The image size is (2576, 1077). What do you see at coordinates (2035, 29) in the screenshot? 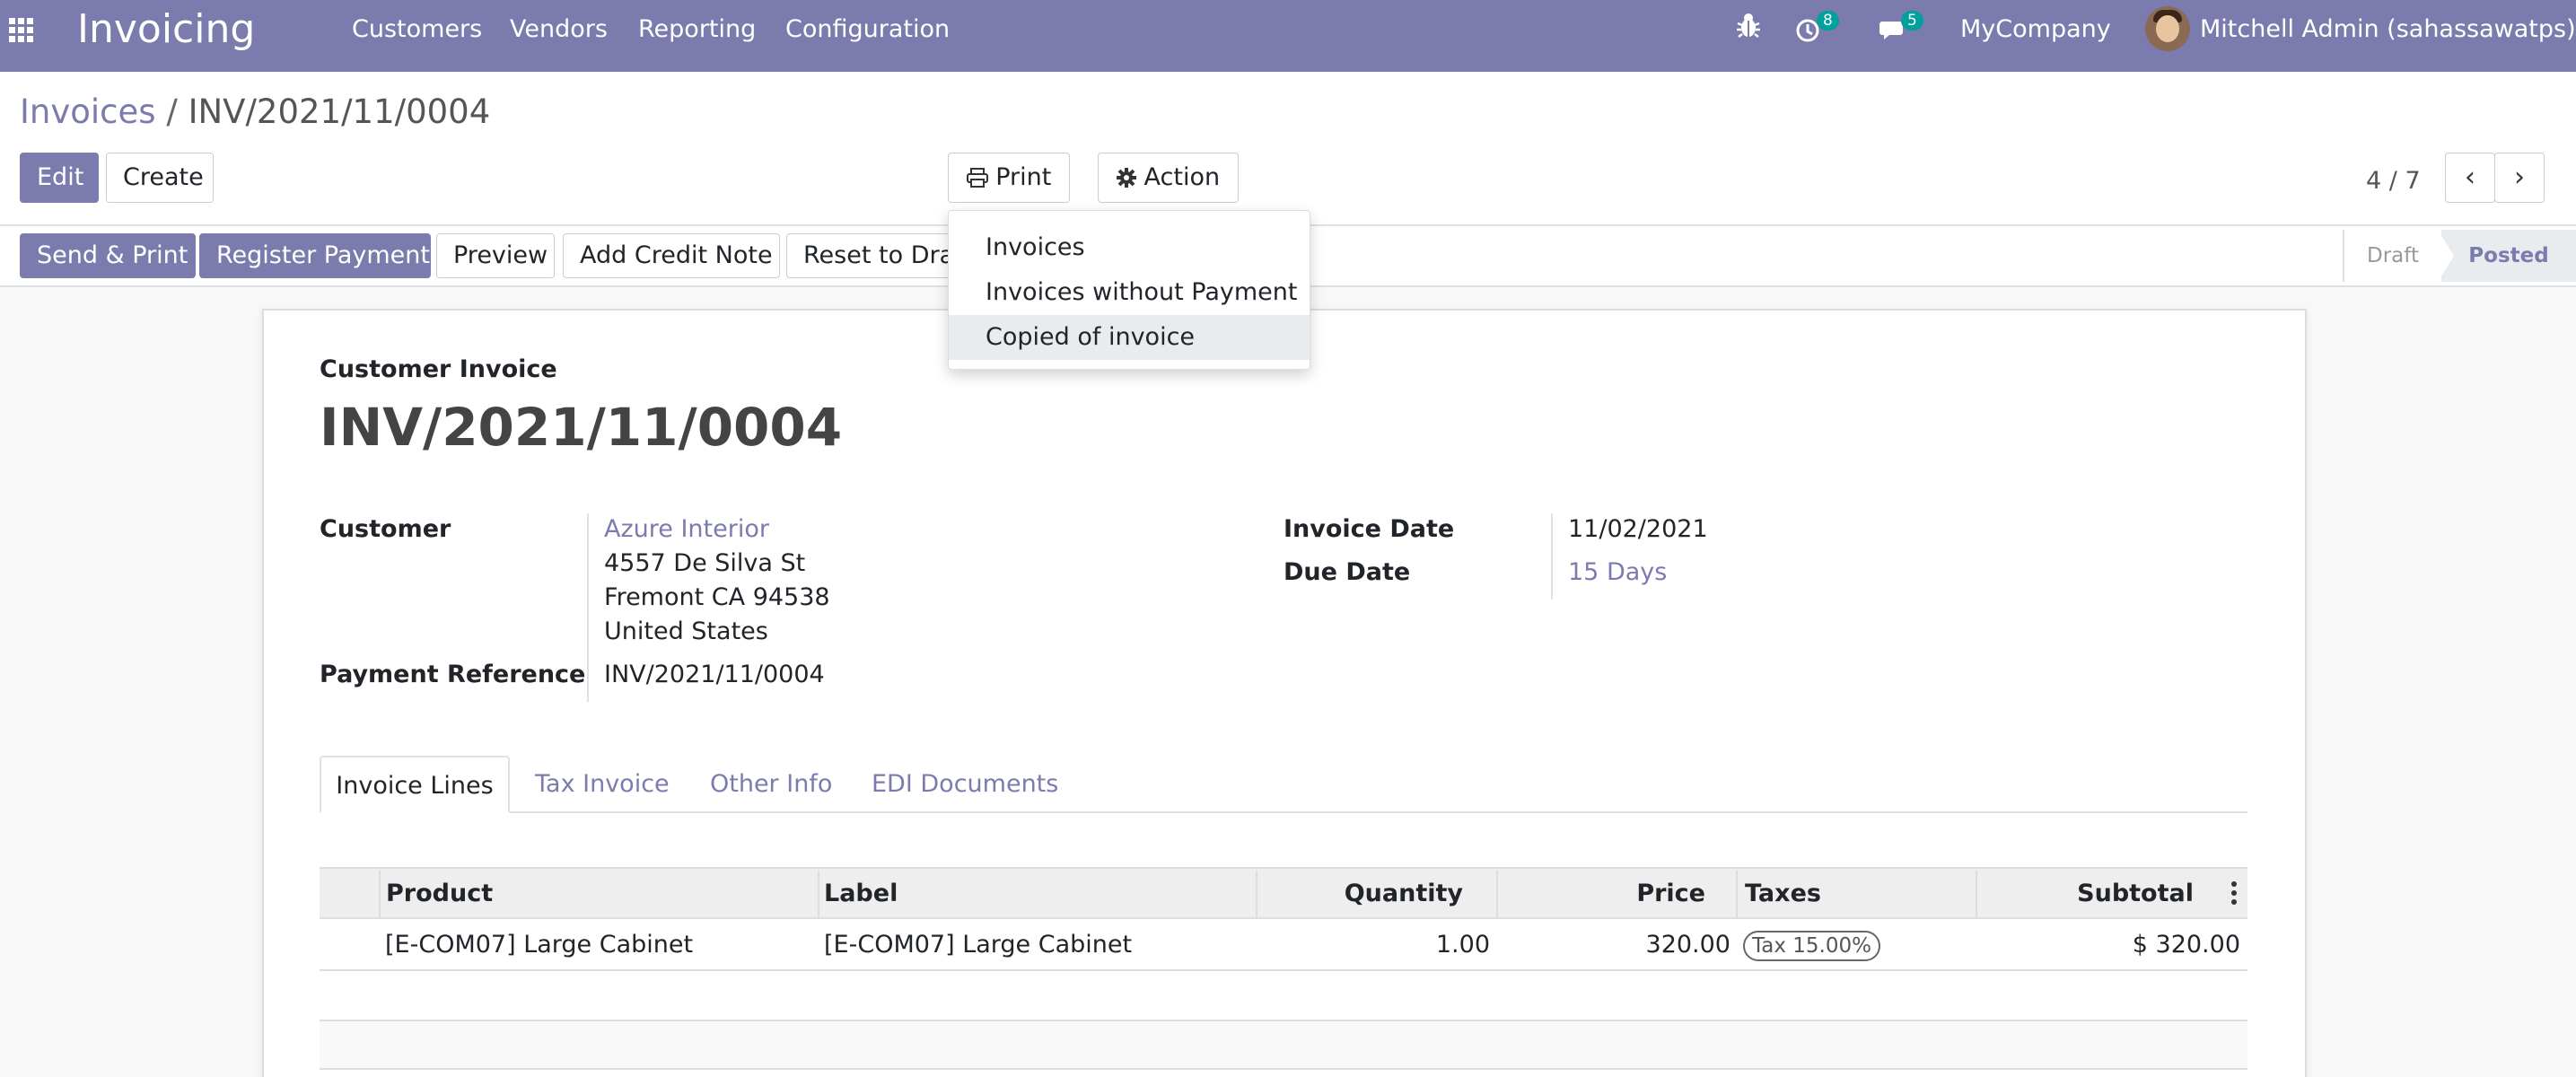
I see `company-switcher: MyCompany` at bounding box center [2035, 29].